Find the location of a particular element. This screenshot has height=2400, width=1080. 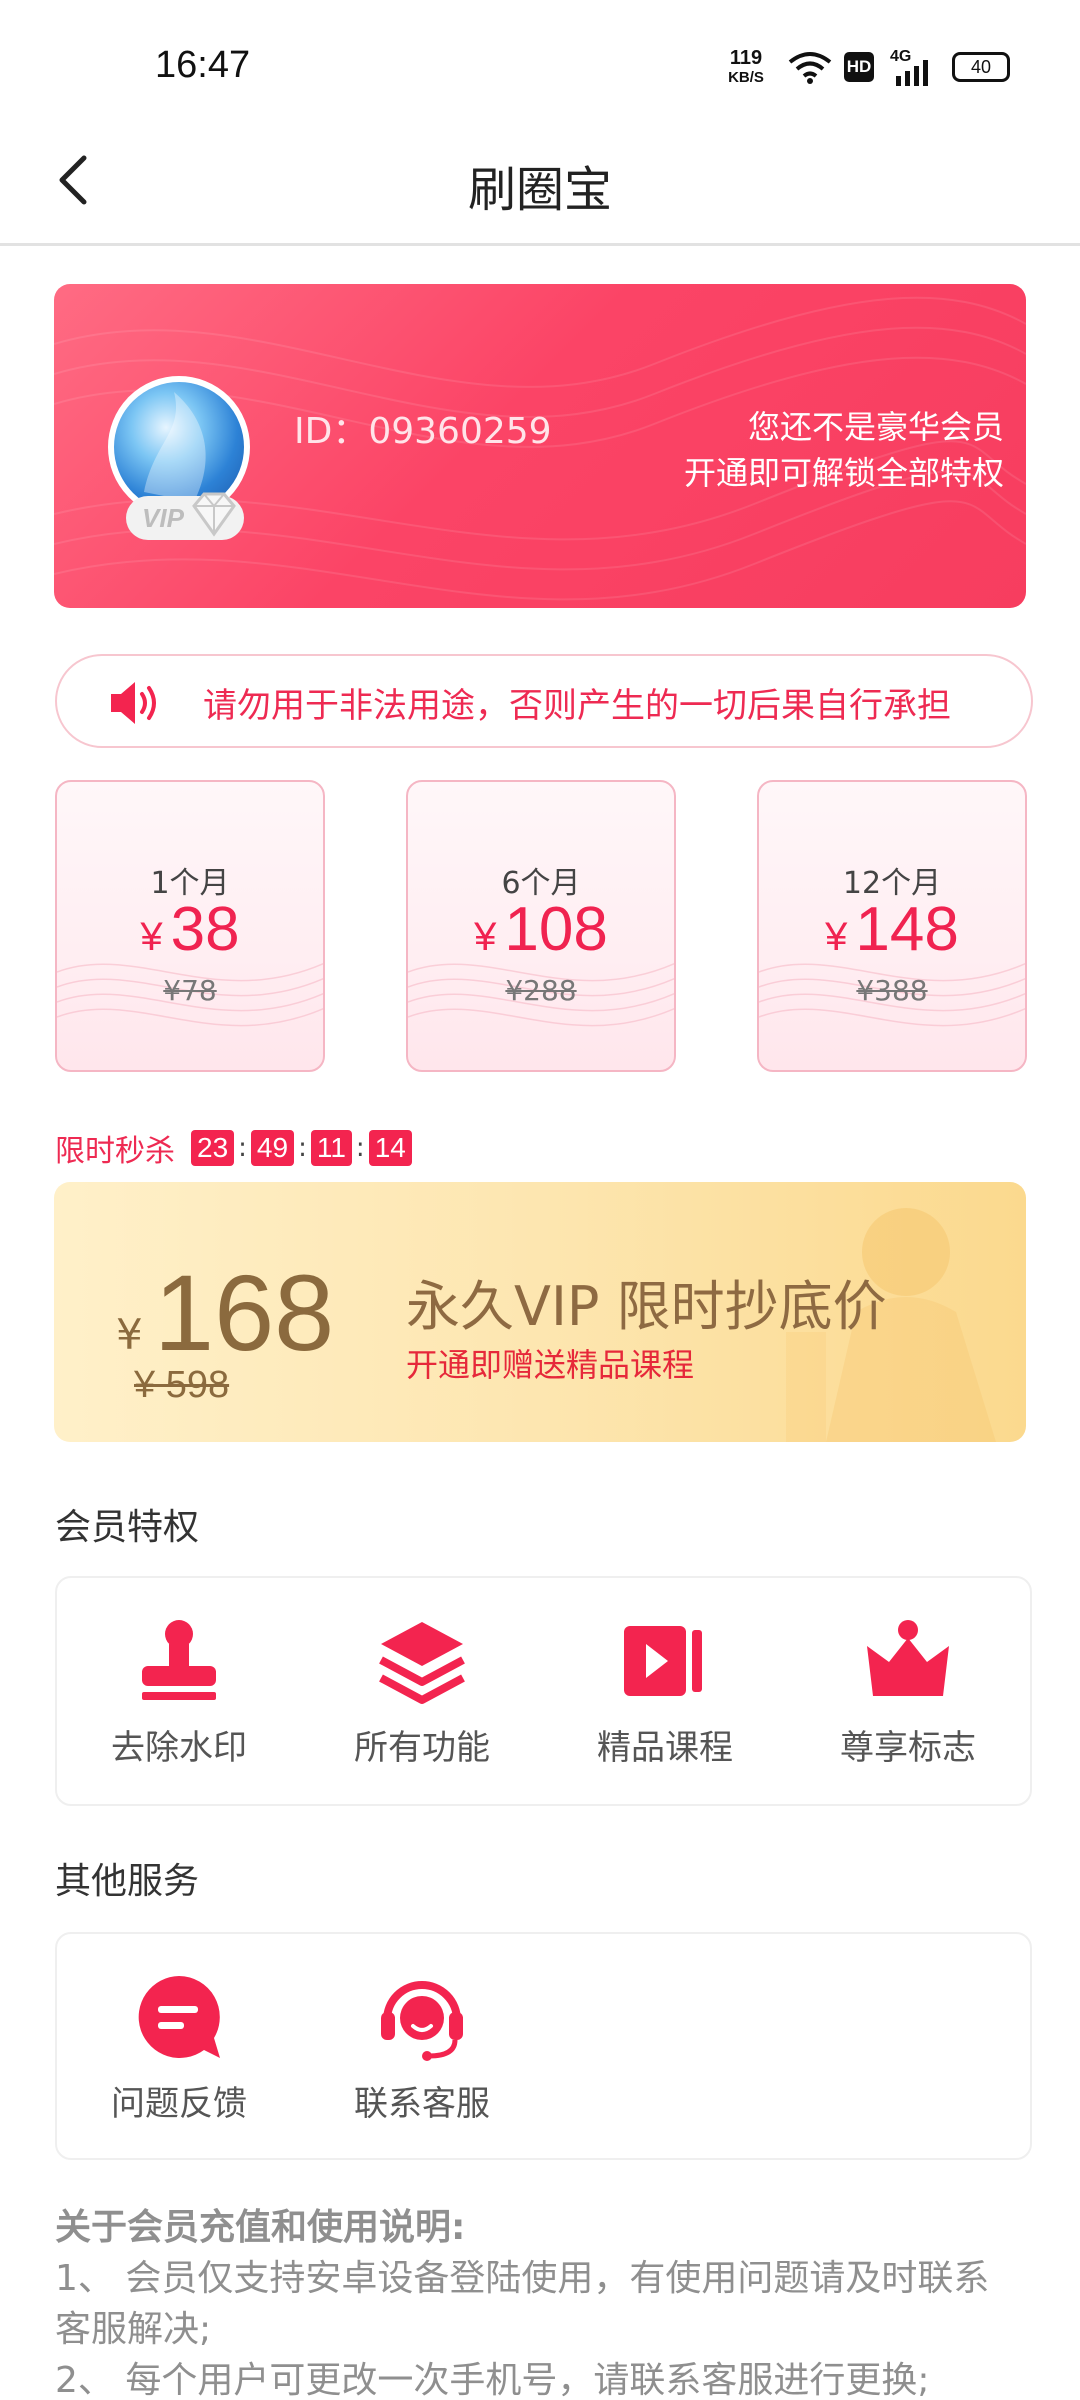

plan-card-1-month: 1个月 ¥38 ¥78 is located at coordinates (190, 926).